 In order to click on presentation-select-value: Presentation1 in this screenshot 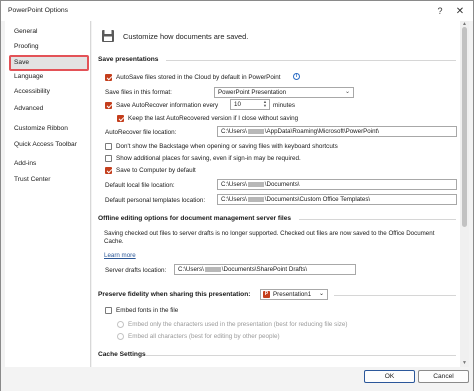, I will do `click(292, 294)`.